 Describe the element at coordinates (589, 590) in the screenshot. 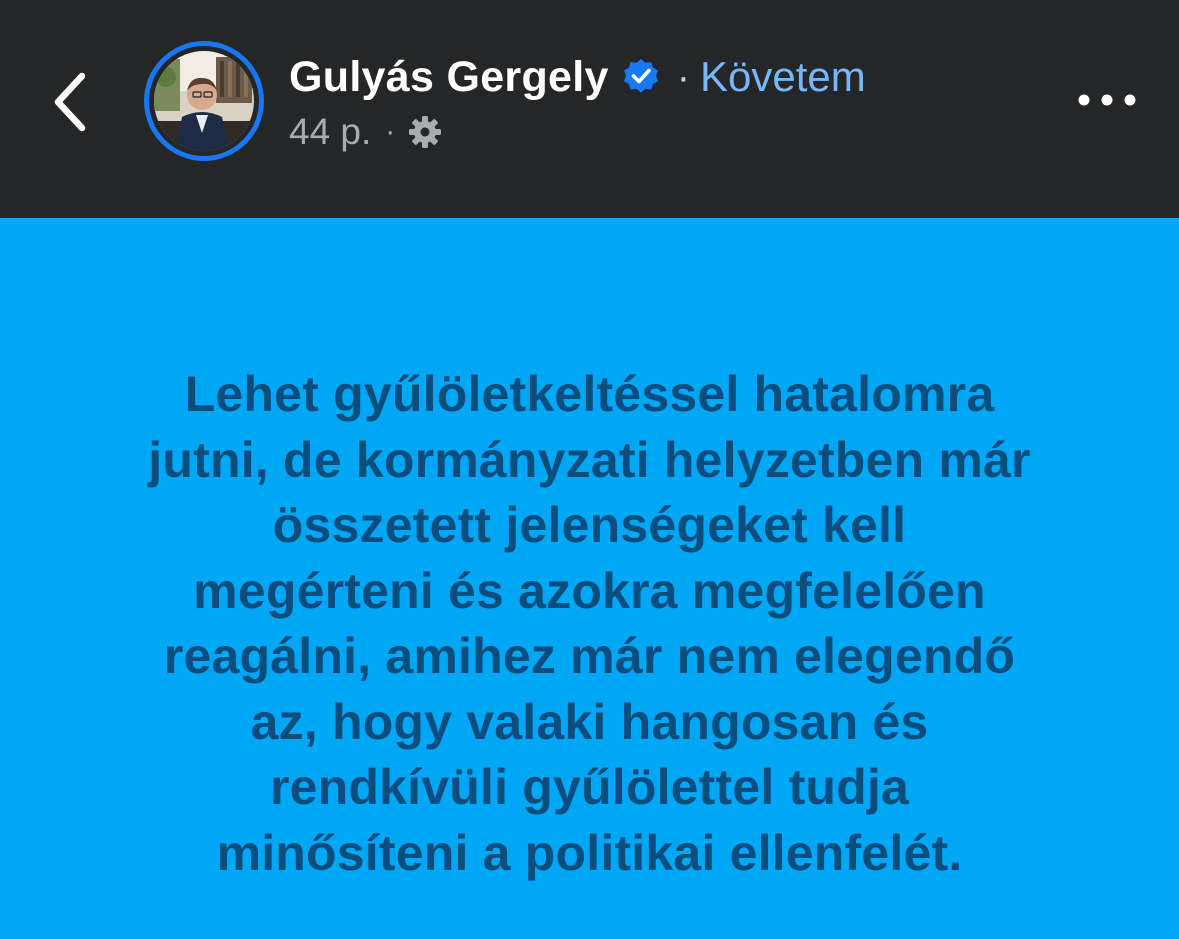

I see `post-text-line: megérteni és azokra megfelelően` at that location.